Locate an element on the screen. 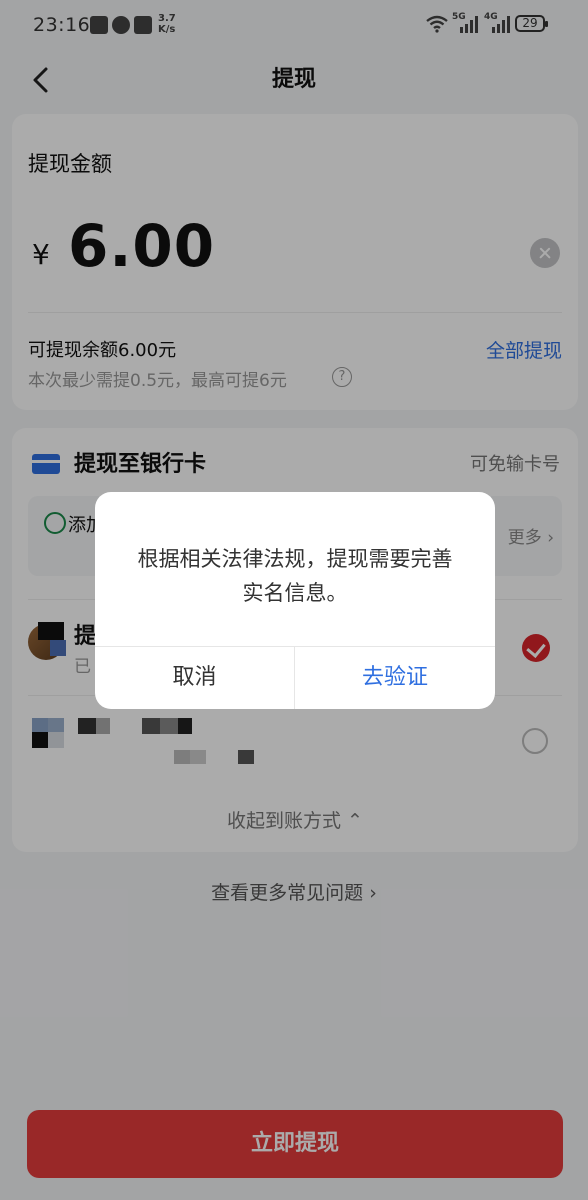 This screenshot has height=1200, width=588. cancel-button: 取消 is located at coordinates (194, 677).